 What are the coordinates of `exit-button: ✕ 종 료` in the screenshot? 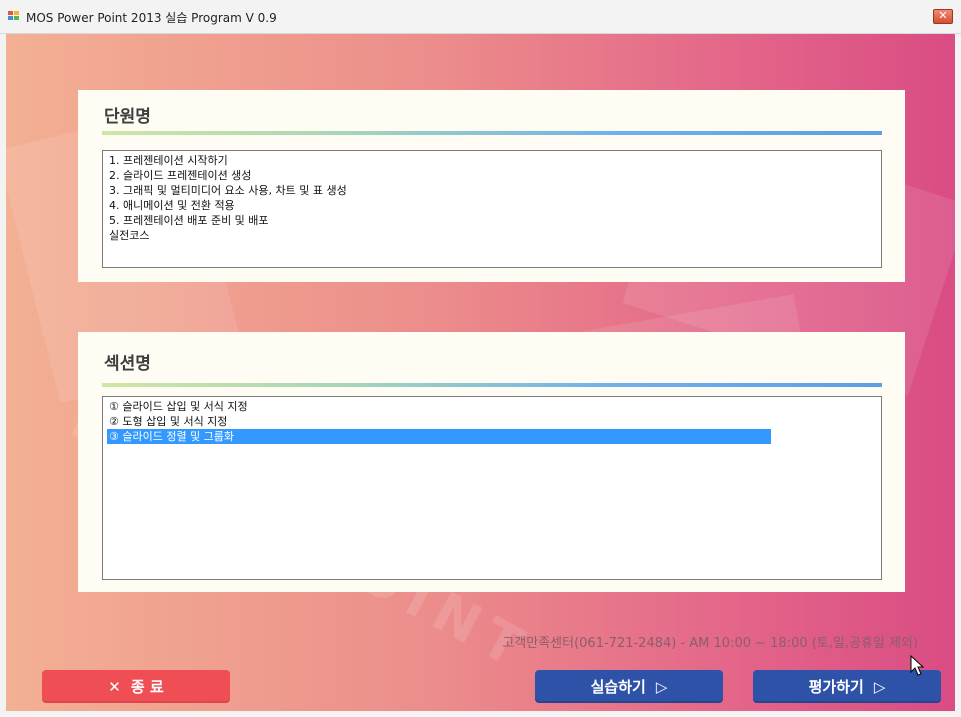 It's located at (136, 686).